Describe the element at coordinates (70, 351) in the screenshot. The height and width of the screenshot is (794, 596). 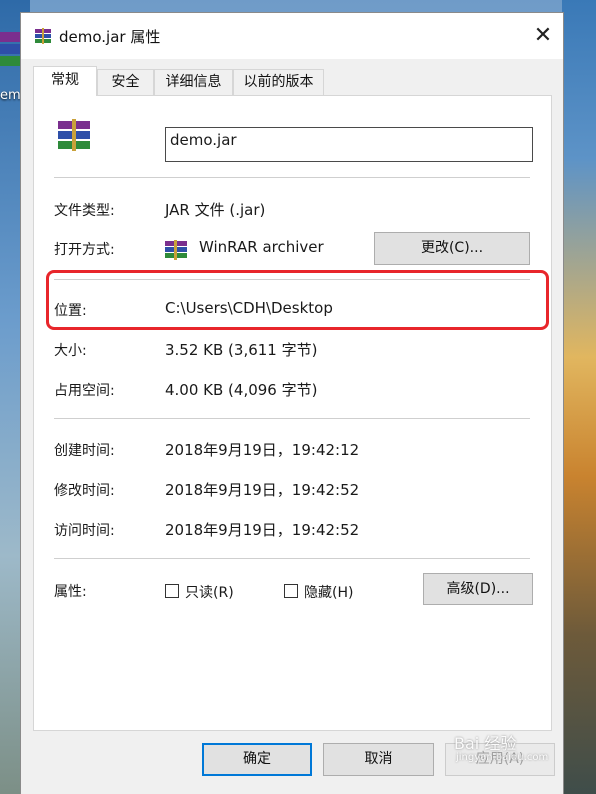
I see `size-label: 大小:` at that location.